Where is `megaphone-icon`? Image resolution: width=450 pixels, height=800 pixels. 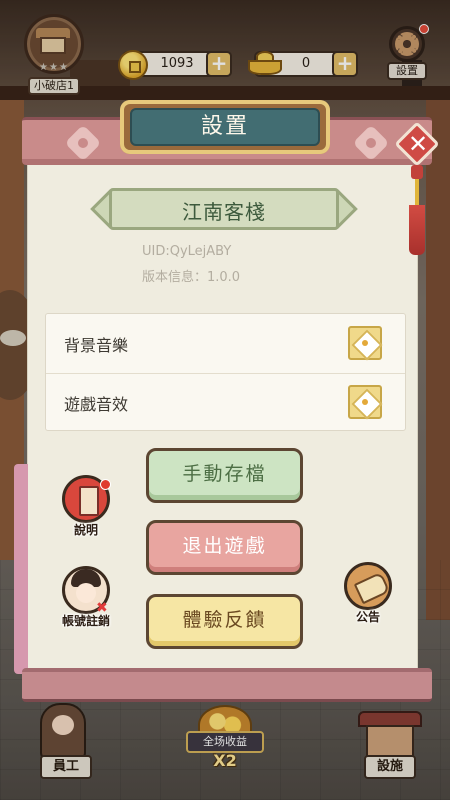
megaphone-icon is located at coordinates (368, 586).